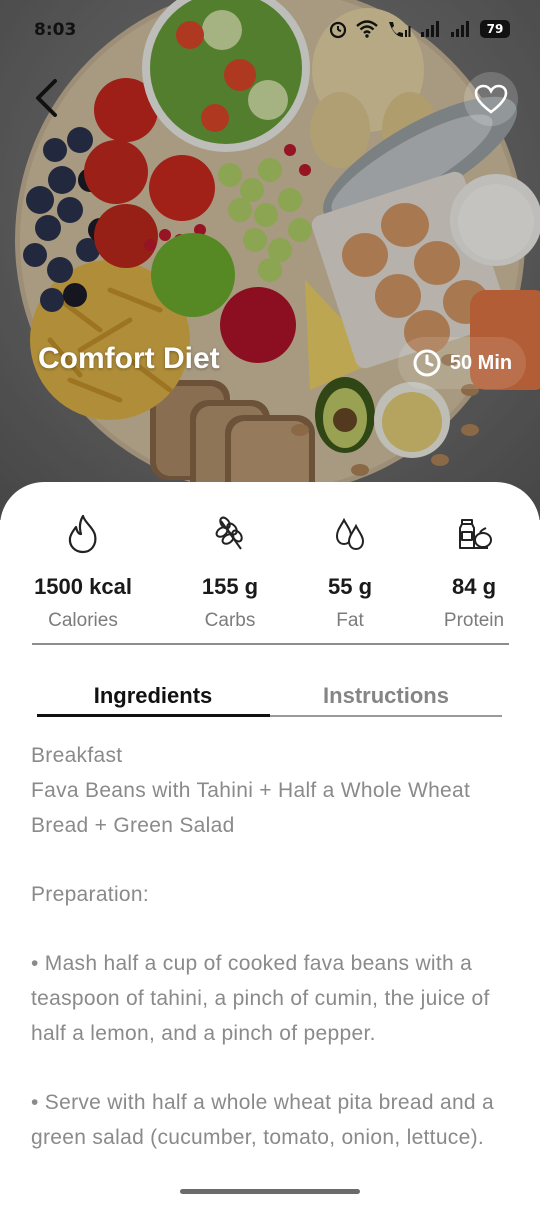  Describe the element at coordinates (55, 30) in the screenshot. I see `status-time: 8:03` at that location.